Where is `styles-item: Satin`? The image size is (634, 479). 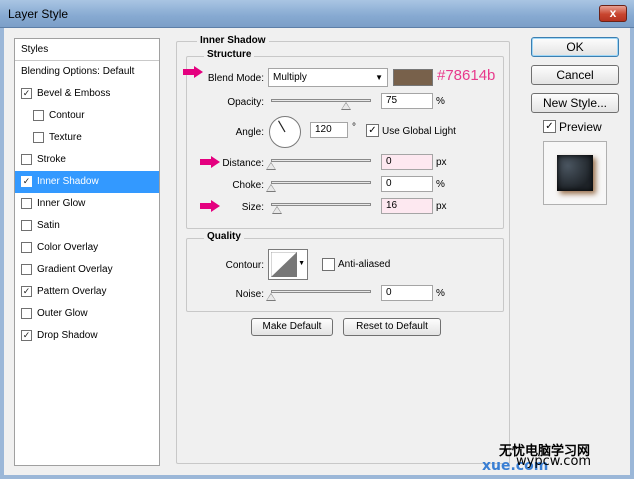 styles-item: Satin is located at coordinates (87, 226).